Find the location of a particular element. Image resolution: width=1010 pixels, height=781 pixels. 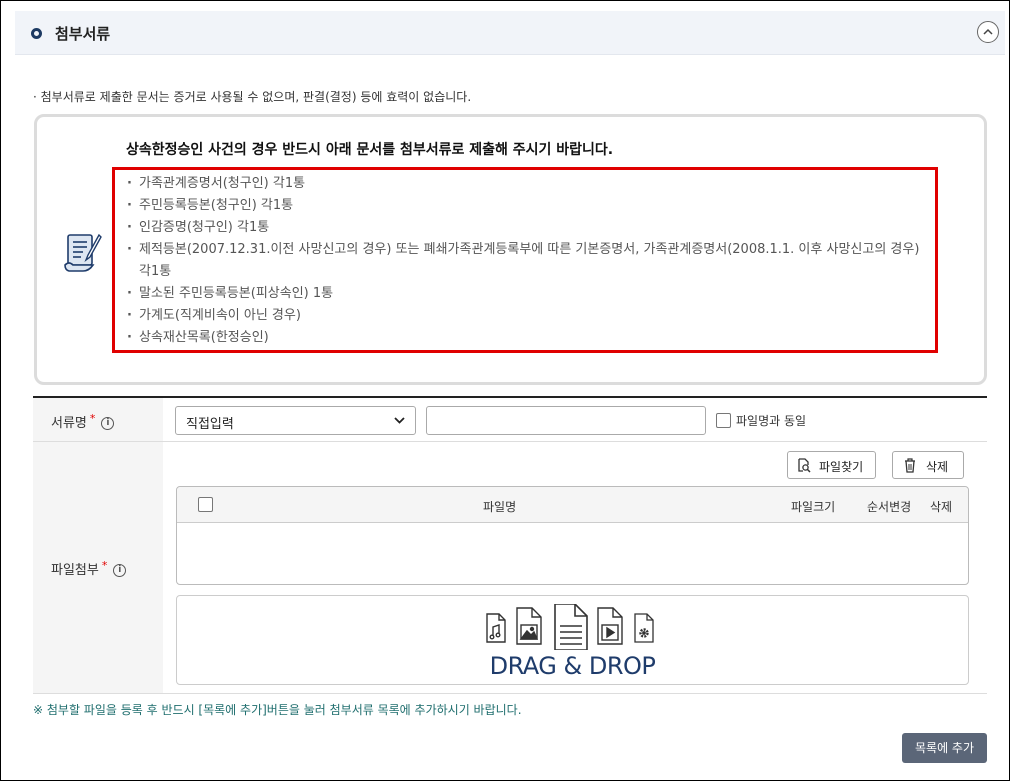

section-header: 첨부서류 is located at coordinates (510, 33).